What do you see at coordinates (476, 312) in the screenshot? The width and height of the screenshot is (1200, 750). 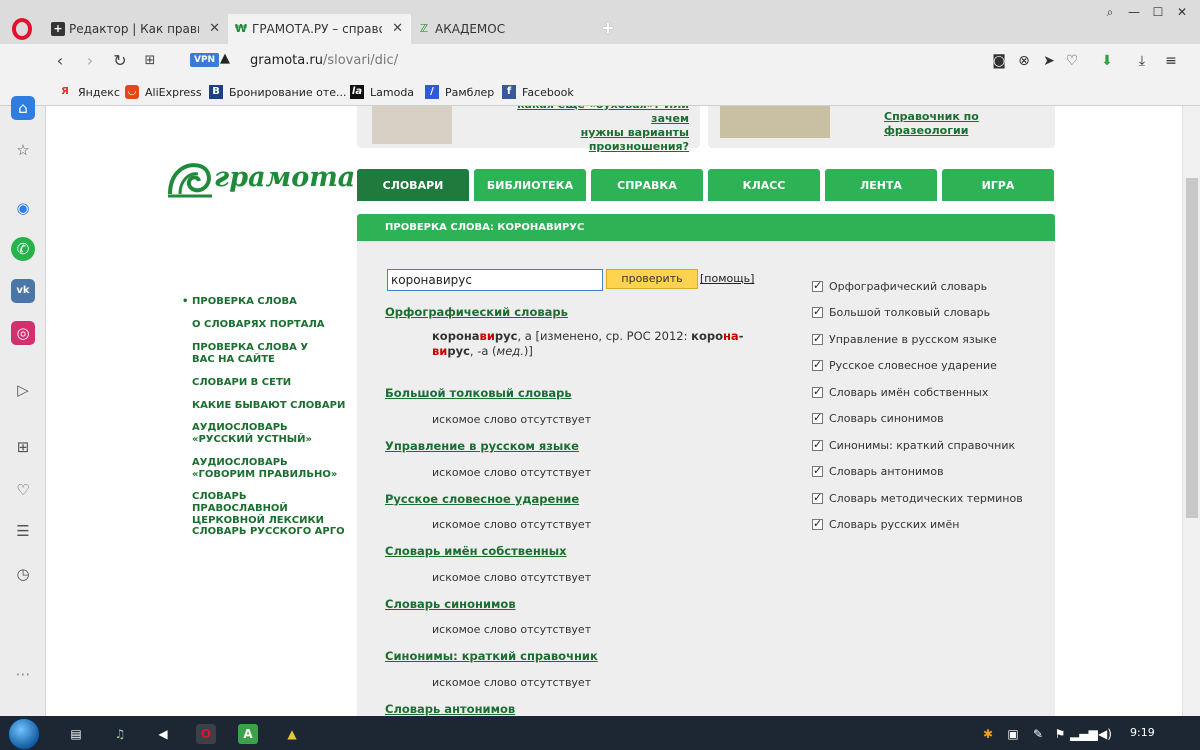 I see `dict-title-orfo: Орфографический словарь` at bounding box center [476, 312].